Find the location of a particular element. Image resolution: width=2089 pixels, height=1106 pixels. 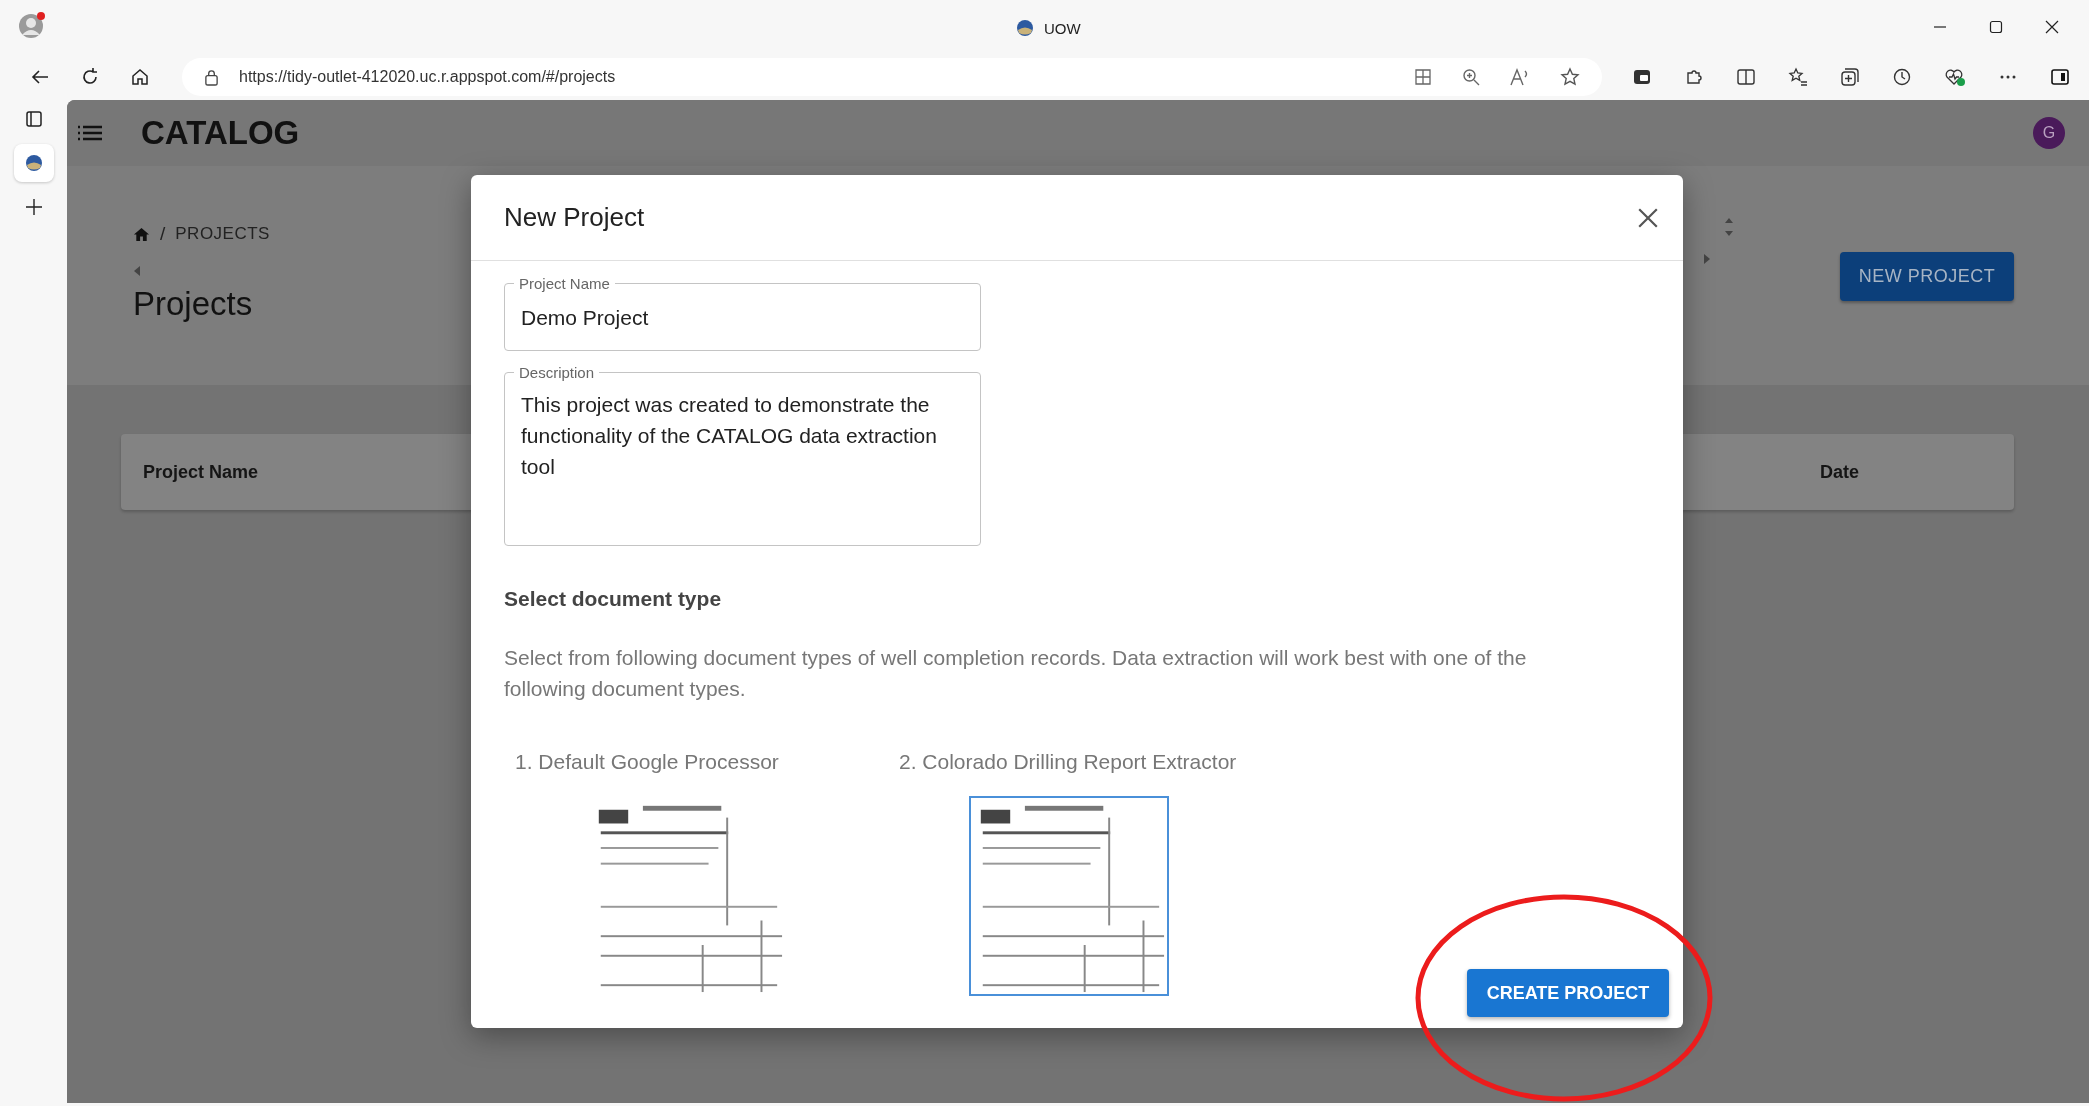

lock-icon is located at coordinates (211, 77).